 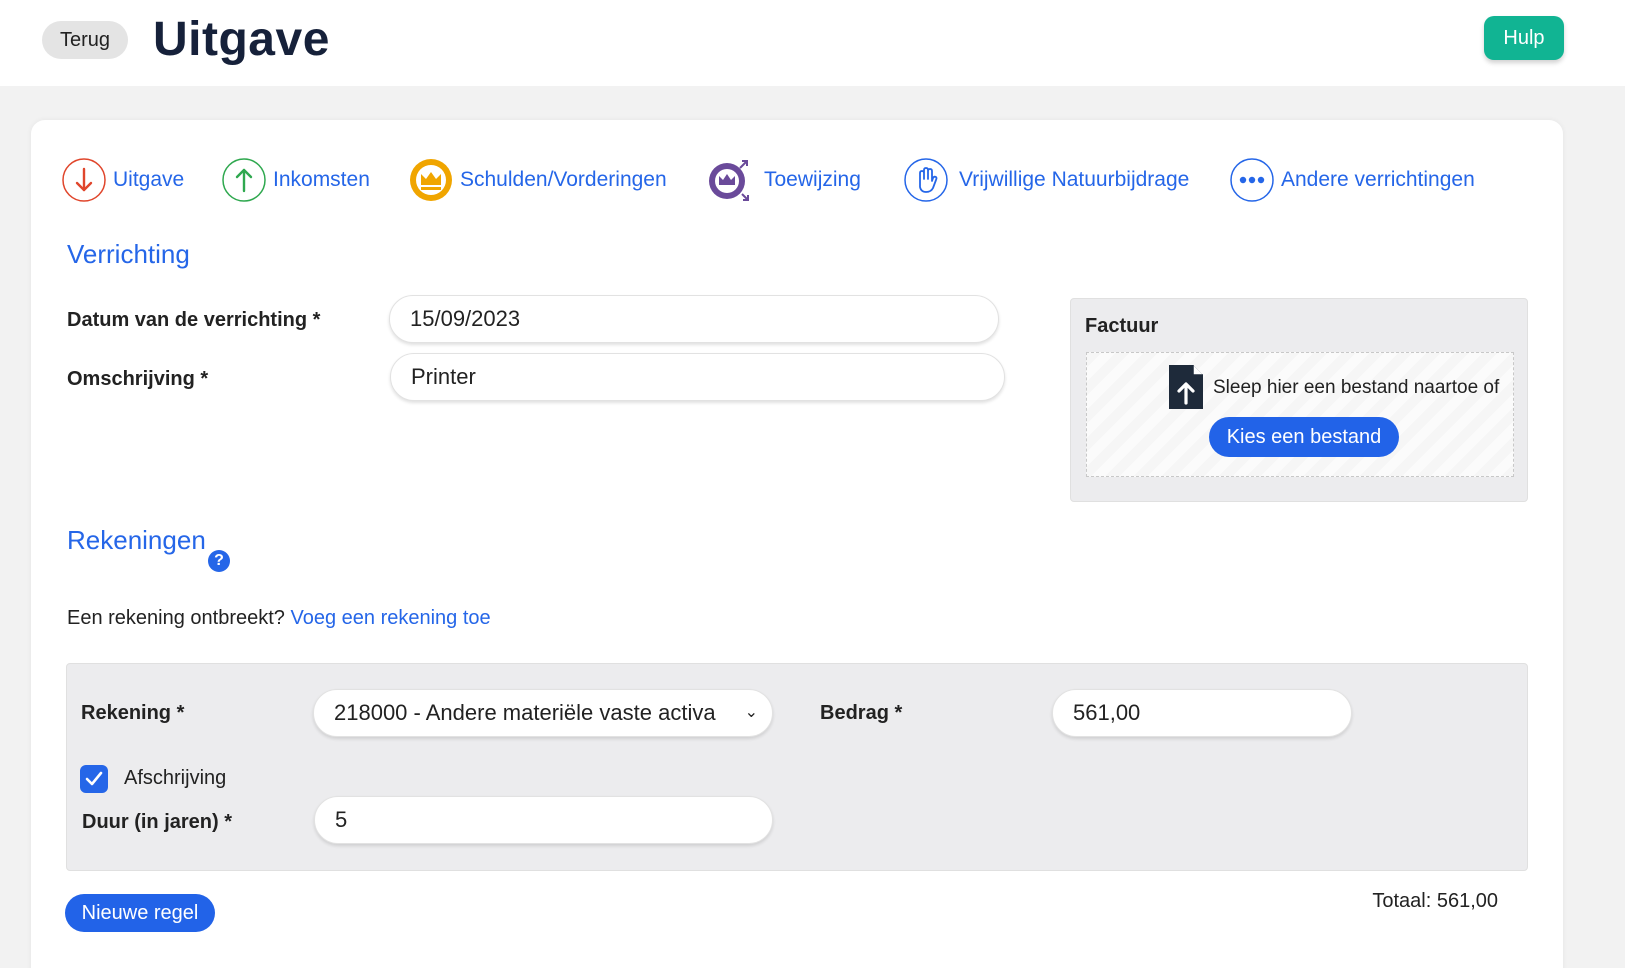 I want to click on description-label: Omschrijving *, so click(x=138, y=379).